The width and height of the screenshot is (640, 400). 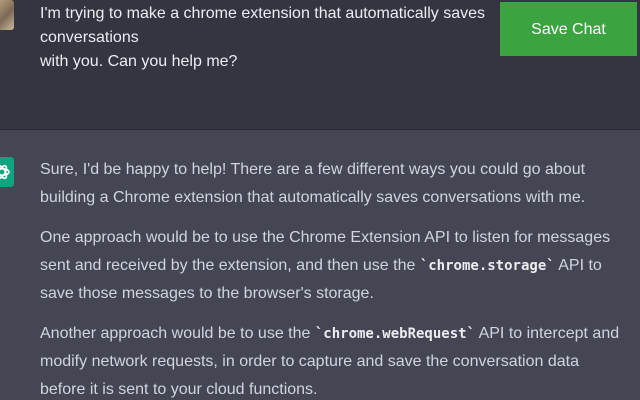 What do you see at coordinates (177, 333) in the screenshot?
I see `assistant-paragraph-3-text-a: Another approach would be to use the` at bounding box center [177, 333].